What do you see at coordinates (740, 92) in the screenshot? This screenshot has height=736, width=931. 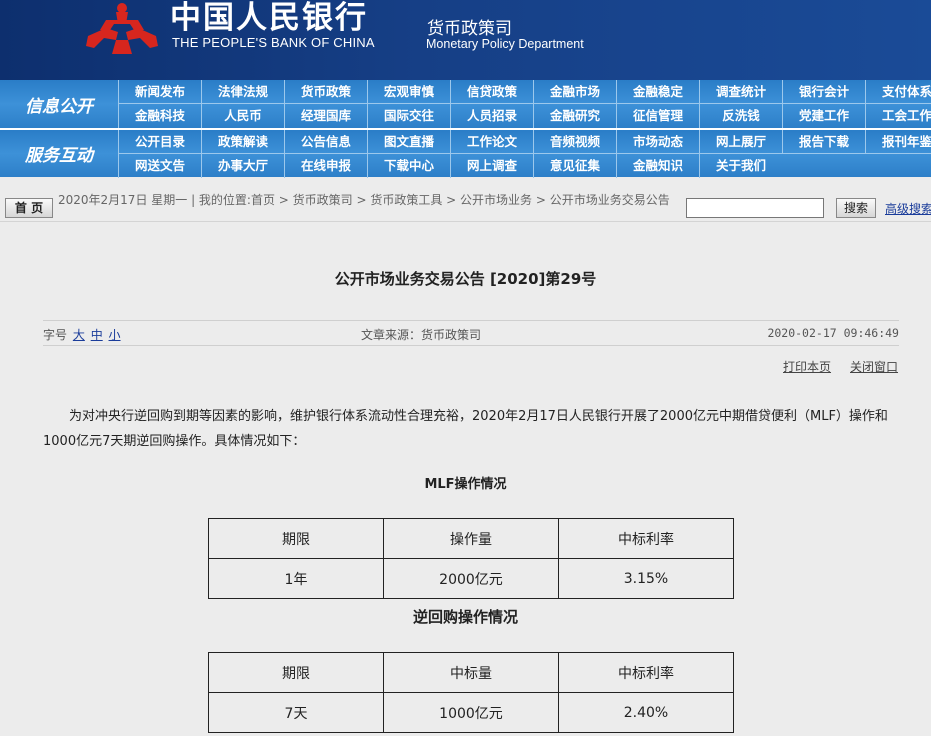 I see `nav-item: 调查统计` at bounding box center [740, 92].